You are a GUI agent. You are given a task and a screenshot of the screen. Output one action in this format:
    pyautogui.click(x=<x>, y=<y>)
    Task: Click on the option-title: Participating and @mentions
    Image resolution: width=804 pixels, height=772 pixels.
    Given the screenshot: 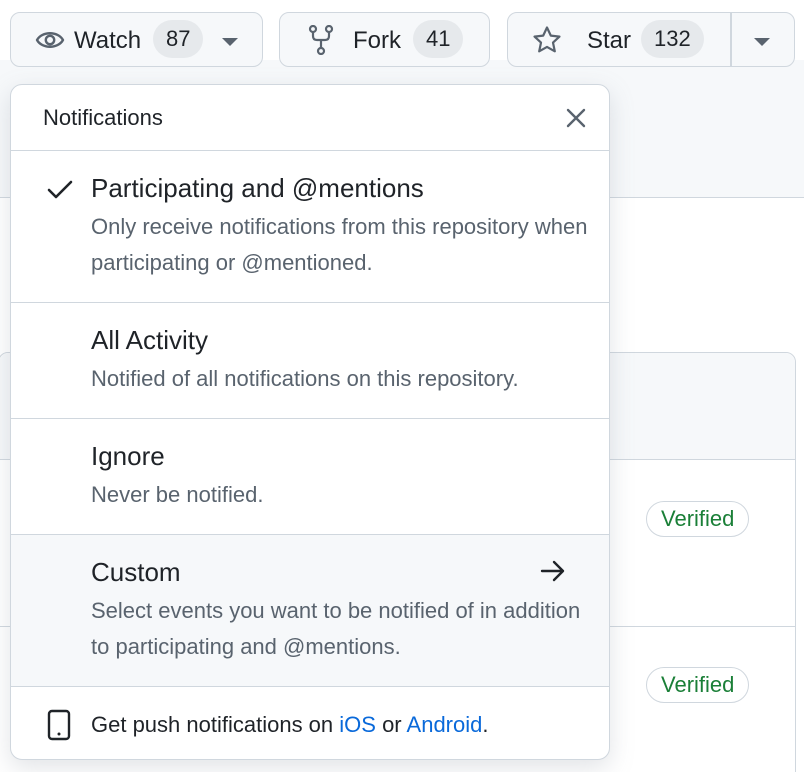 What is the action you would take?
    pyautogui.click(x=257, y=188)
    